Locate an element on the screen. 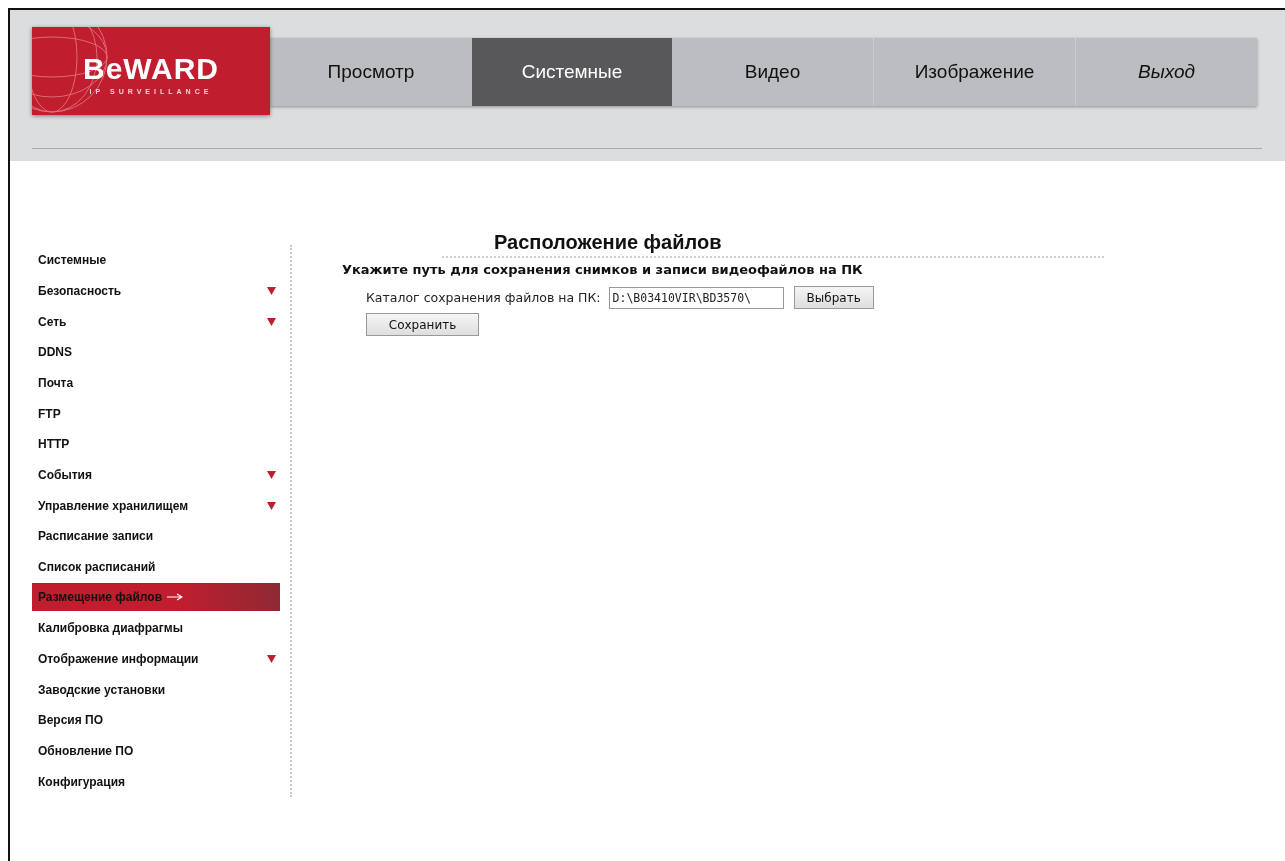 The image size is (1285, 861). sidebar-item: Управление хранилищем is located at coordinates (156, 505).